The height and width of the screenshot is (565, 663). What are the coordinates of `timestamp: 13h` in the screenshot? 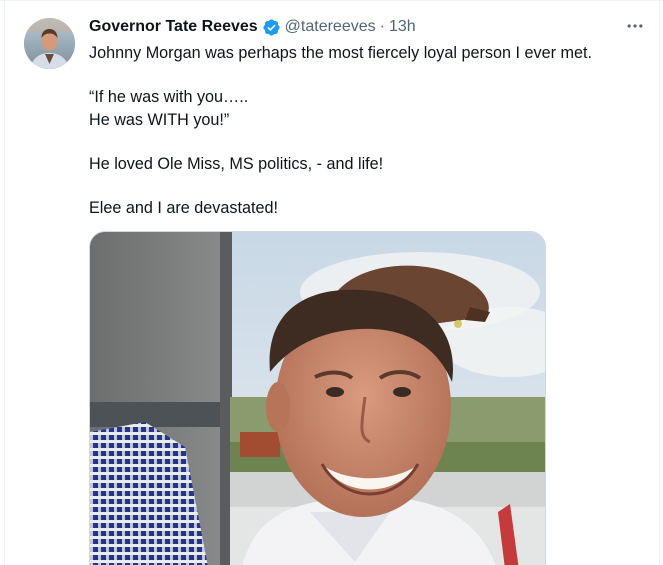 It's located at (402, 27).